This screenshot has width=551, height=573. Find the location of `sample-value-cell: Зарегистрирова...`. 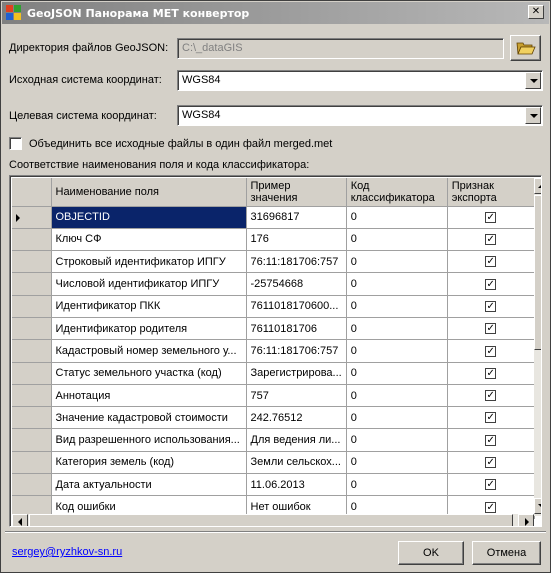

sample-value-cell: Зарегистрирова... is located at coordinates (296, 373).